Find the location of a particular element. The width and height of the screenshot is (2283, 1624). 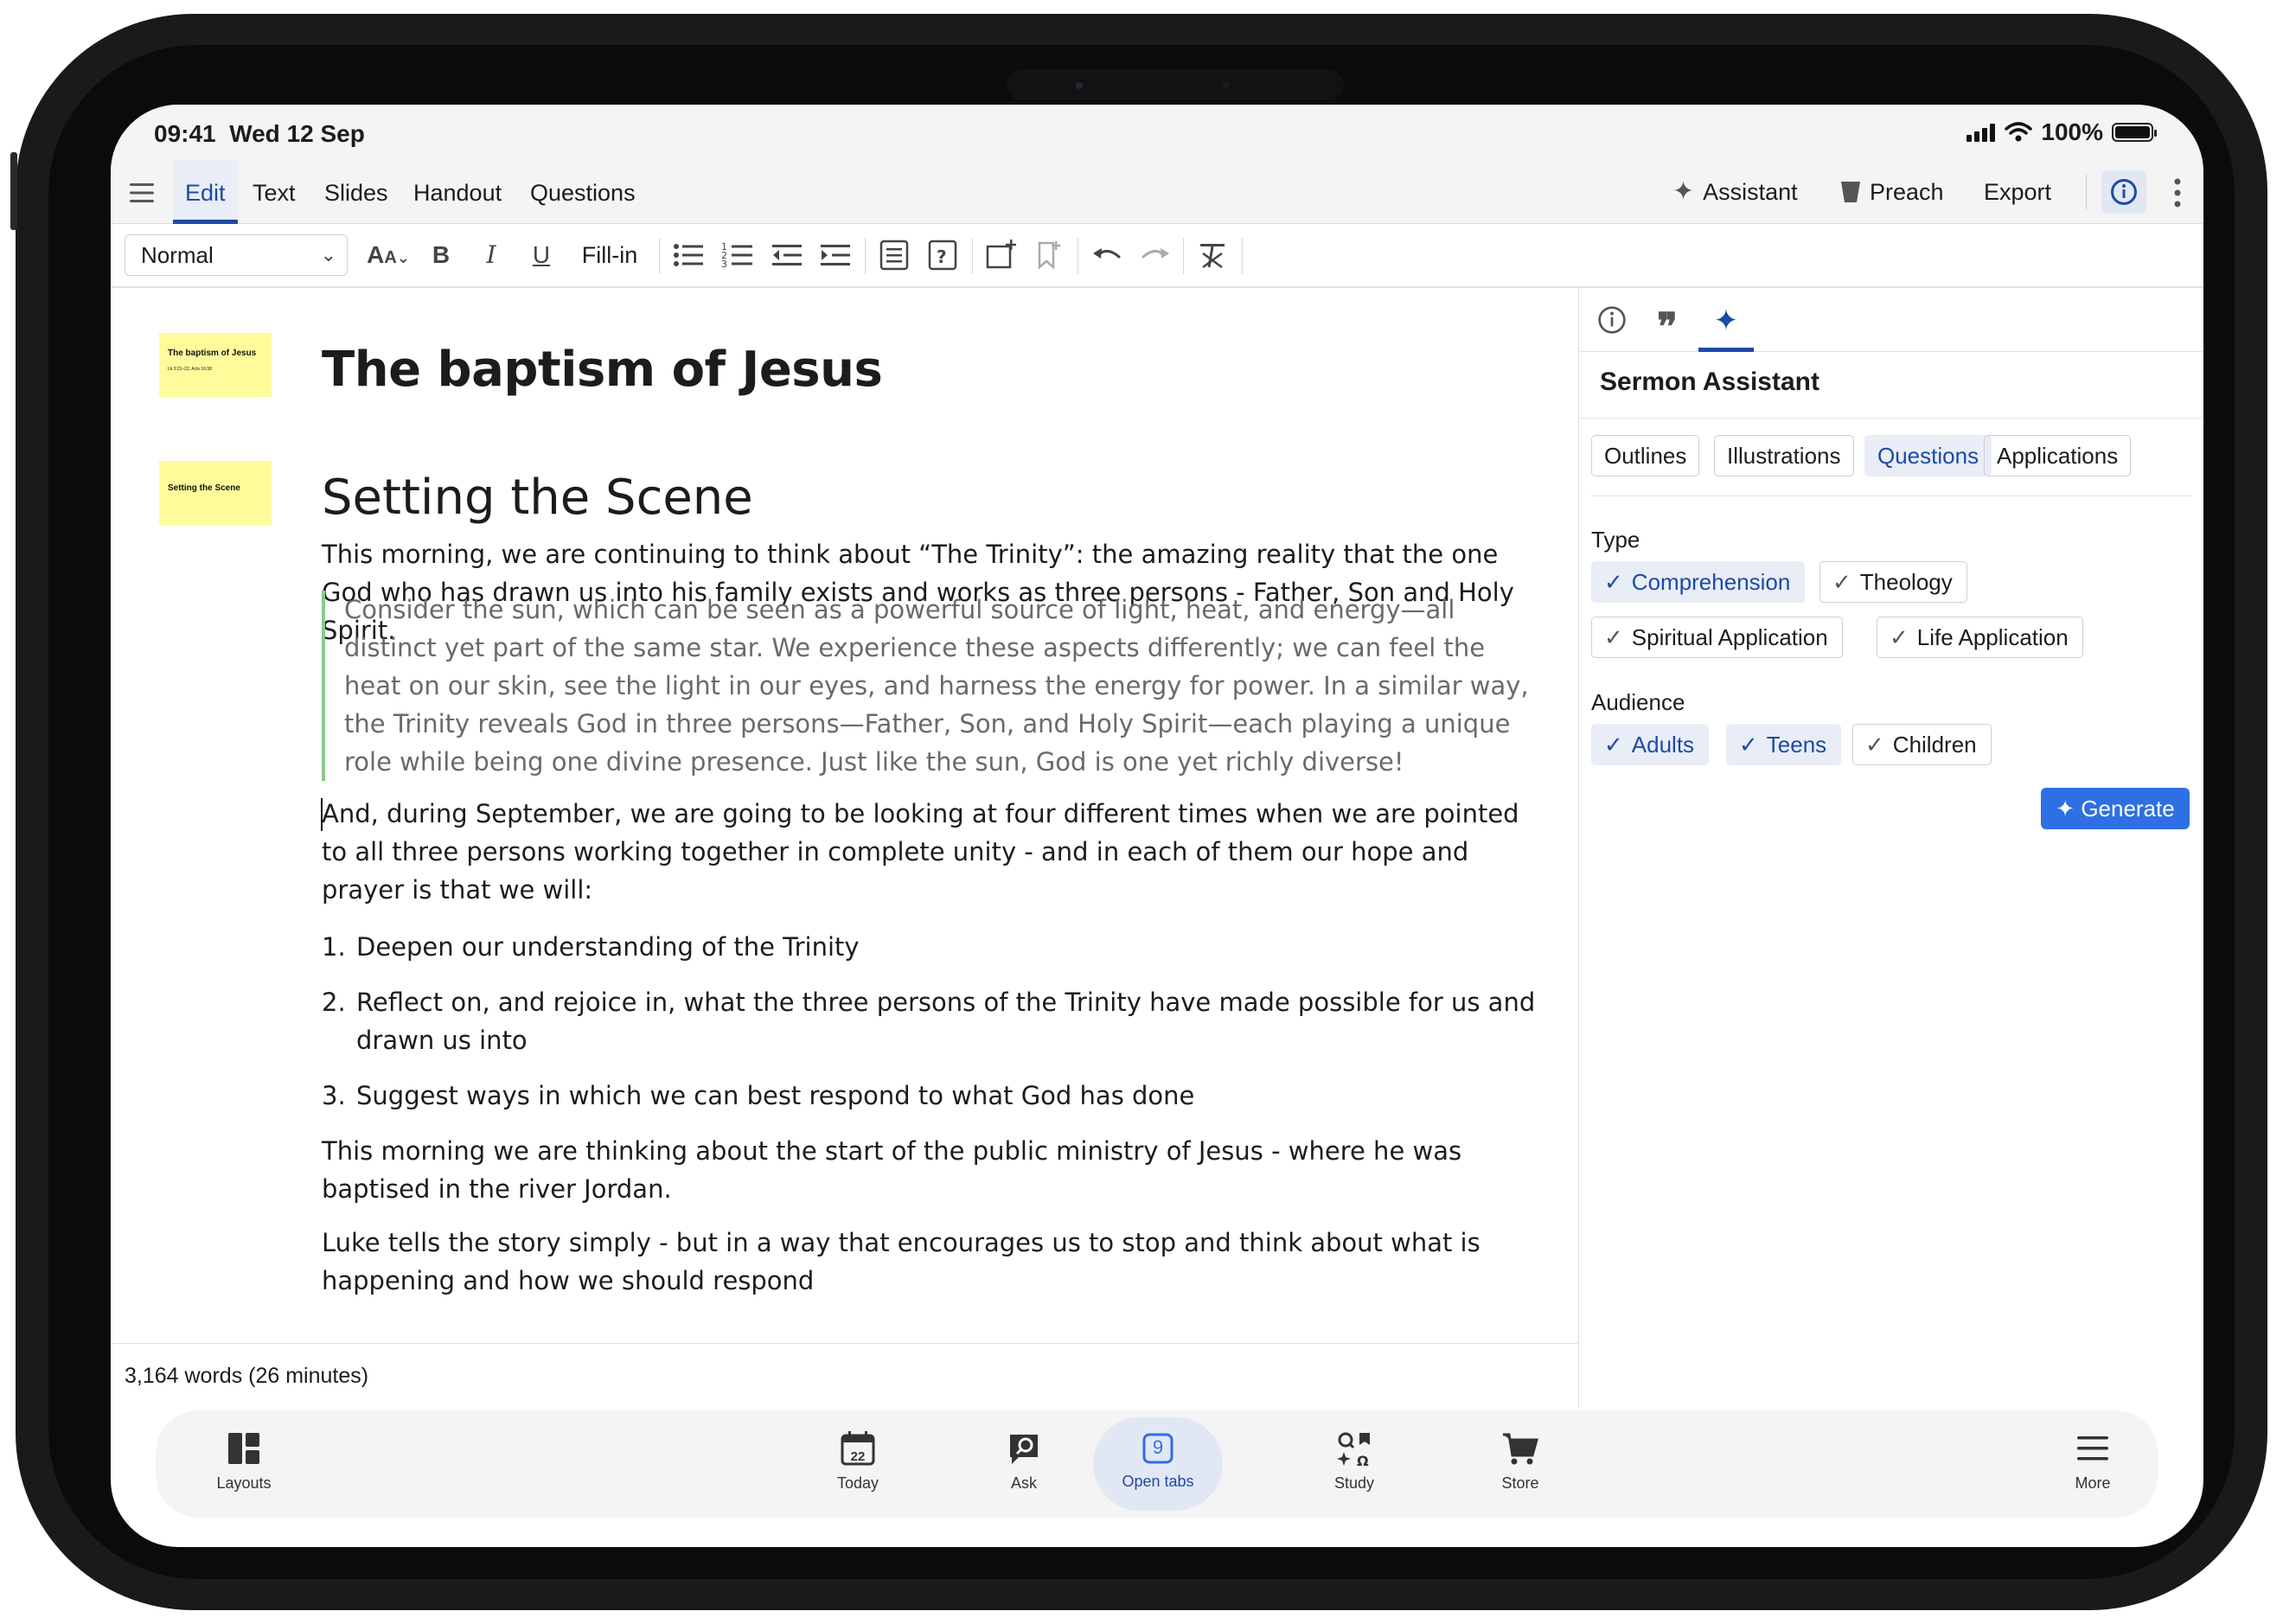

layouts-icon is located at coordinates (243, 1448).